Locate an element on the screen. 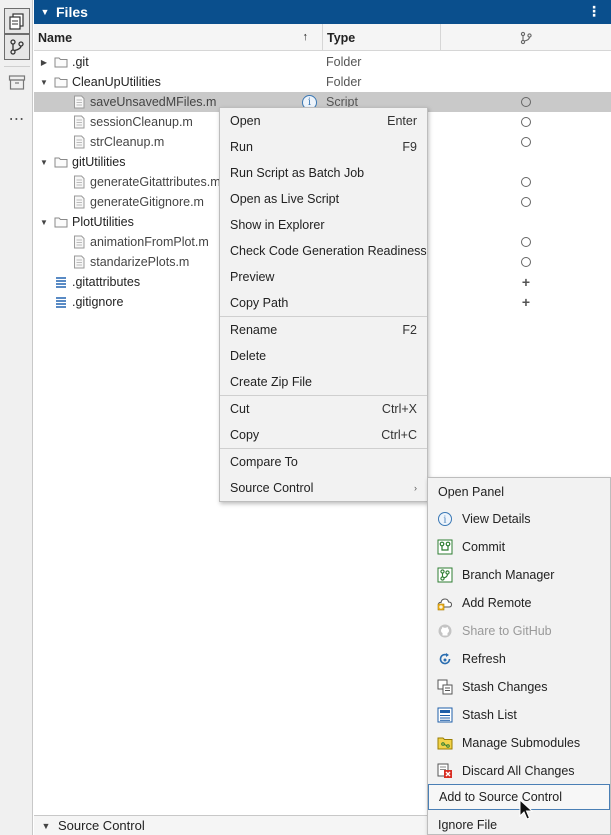 The image size is (611, 835). files-panel-header: ▼ Files ⋮ is located at coordinates (322, 12).